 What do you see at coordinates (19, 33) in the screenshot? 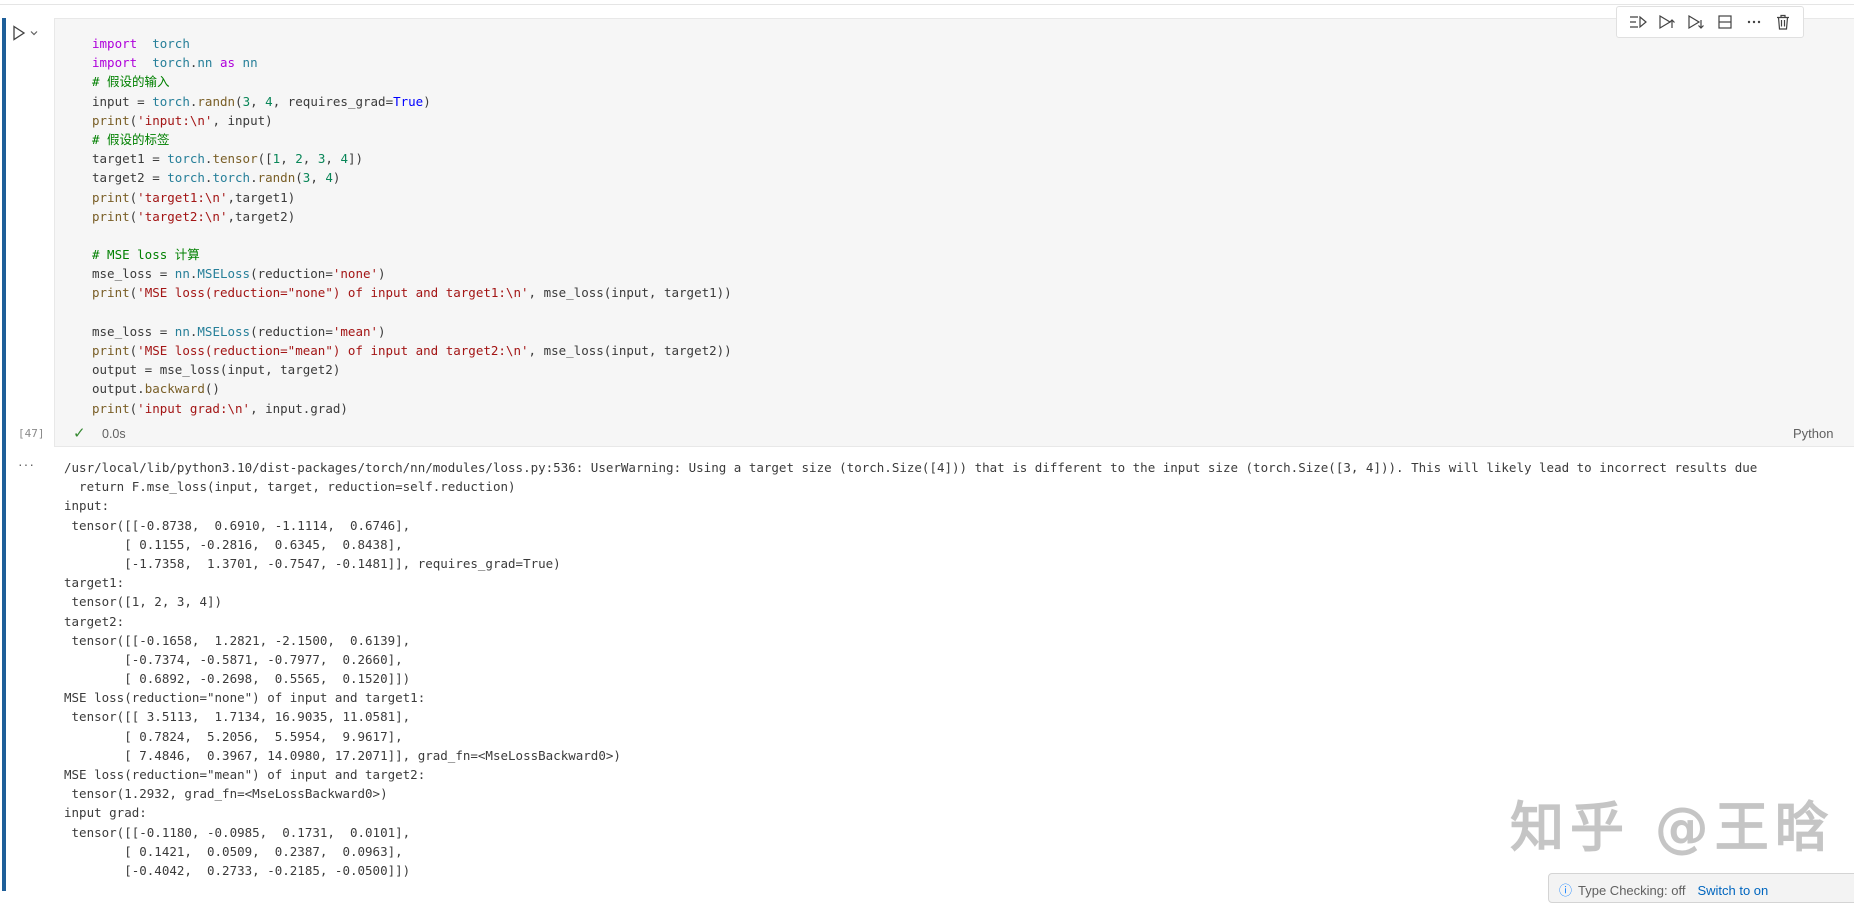
I see `play-icon` at bounding box center [19, 33].